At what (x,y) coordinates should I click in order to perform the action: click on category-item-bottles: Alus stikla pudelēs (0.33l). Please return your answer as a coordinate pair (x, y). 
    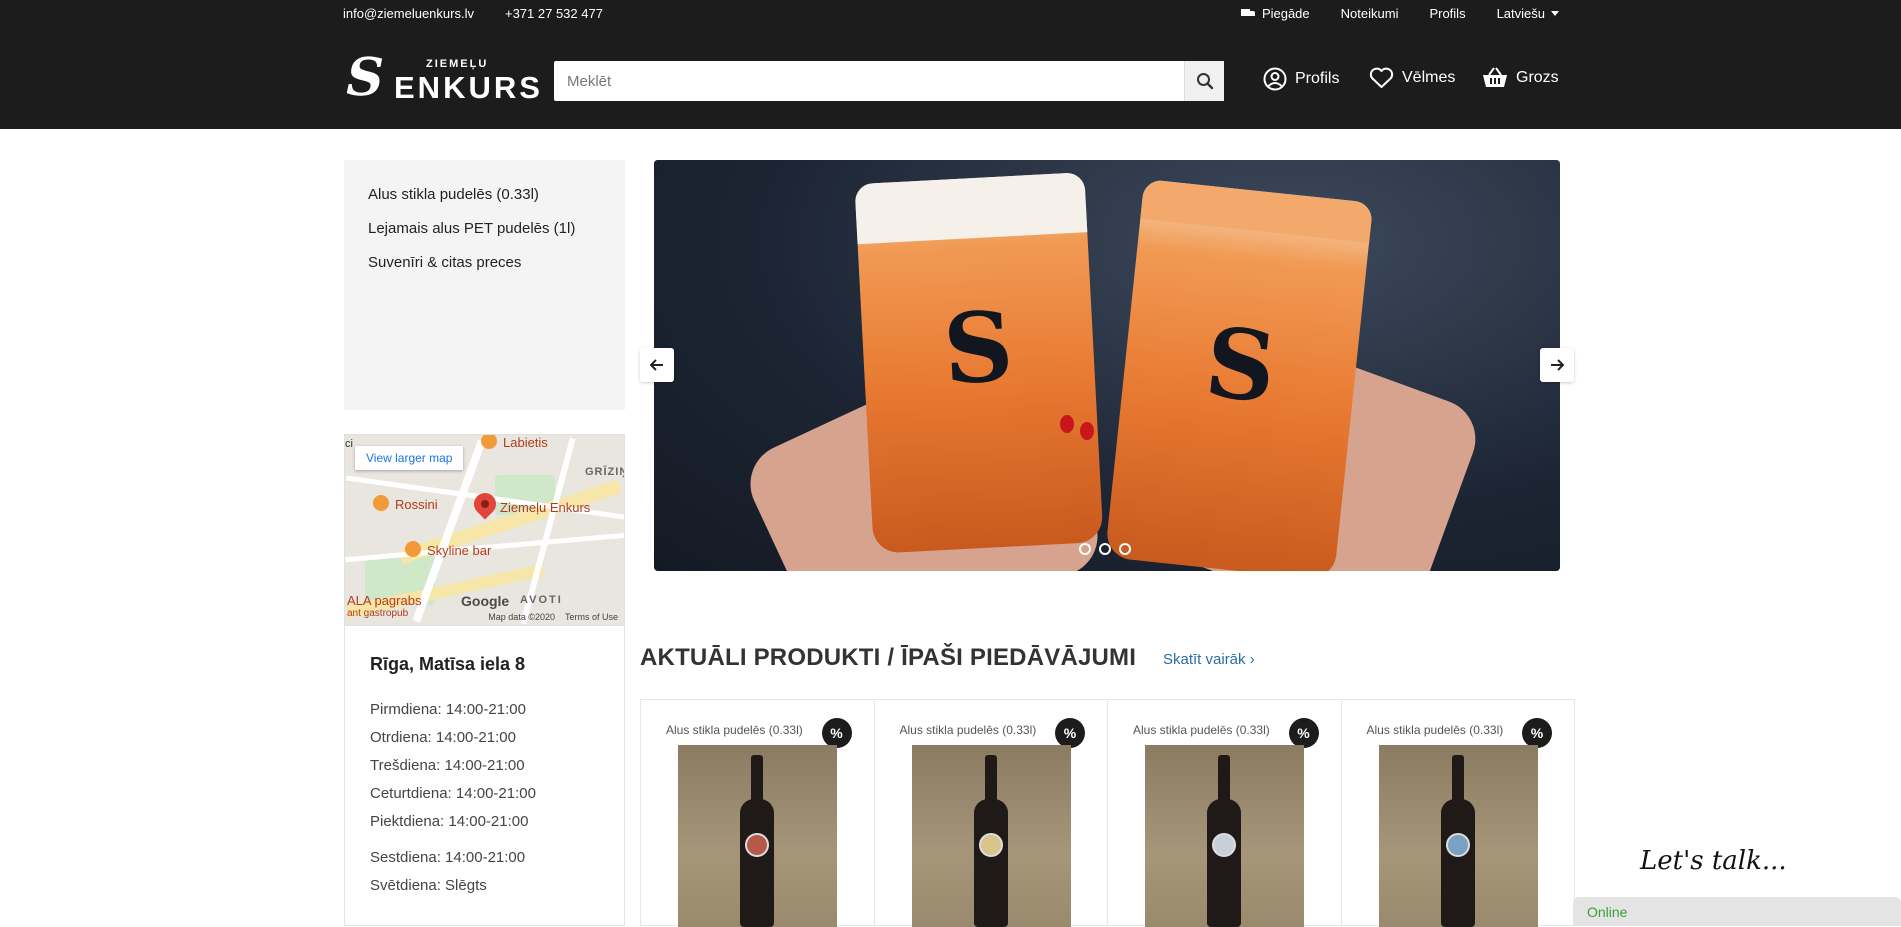
    Looking at the image, I should click on (484, 195).